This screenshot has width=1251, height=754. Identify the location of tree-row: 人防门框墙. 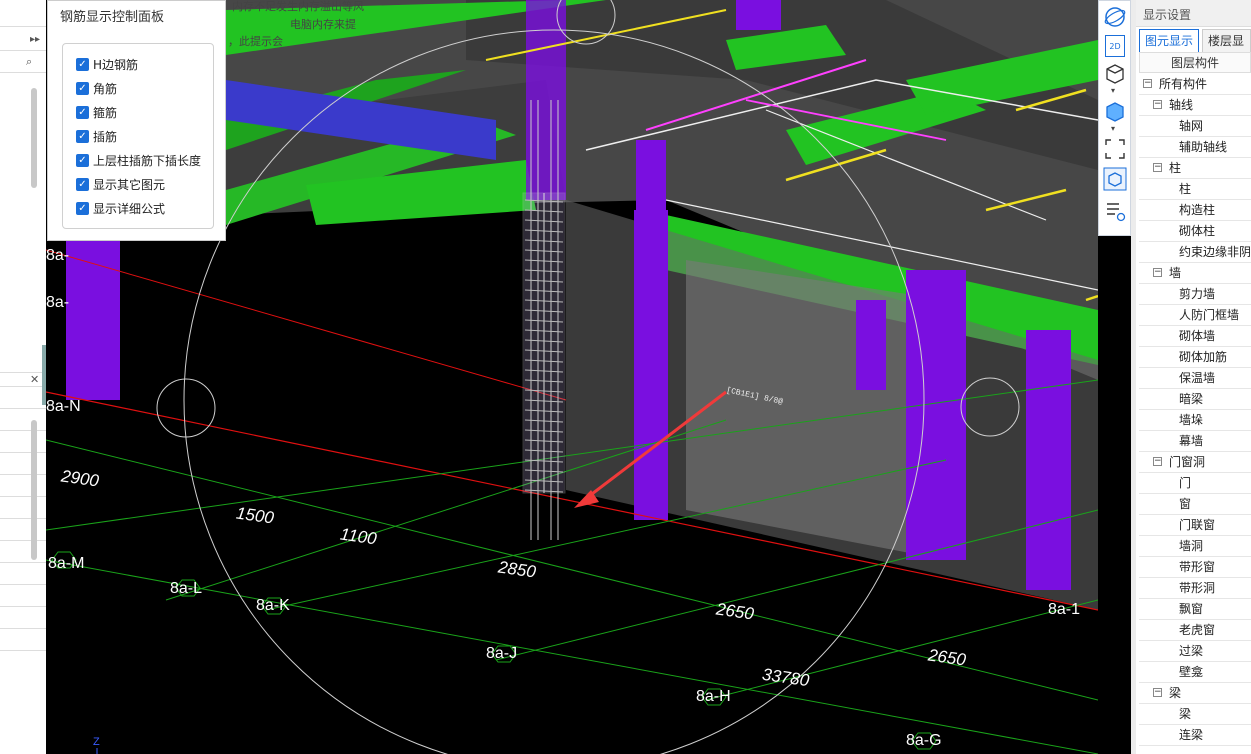
(1195, 315).